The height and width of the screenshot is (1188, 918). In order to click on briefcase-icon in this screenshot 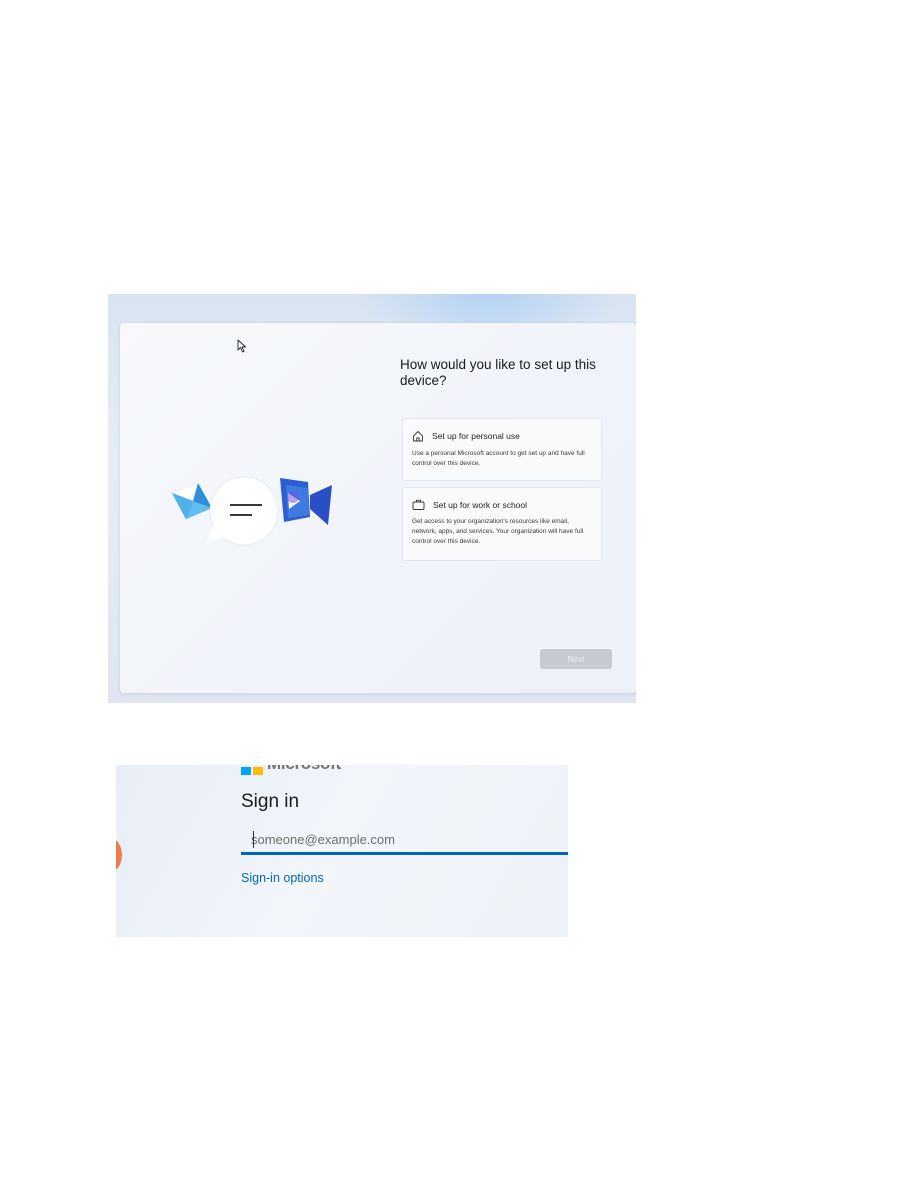, I will do `click(418, 504)`.